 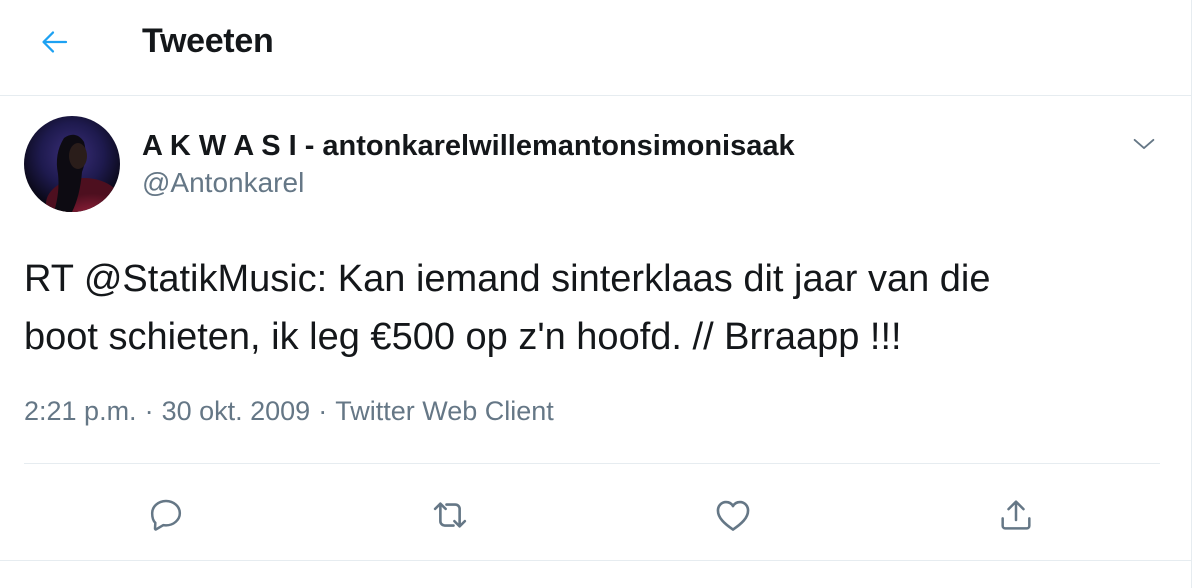 I want to click on like-button, so click(x=733, y=515).